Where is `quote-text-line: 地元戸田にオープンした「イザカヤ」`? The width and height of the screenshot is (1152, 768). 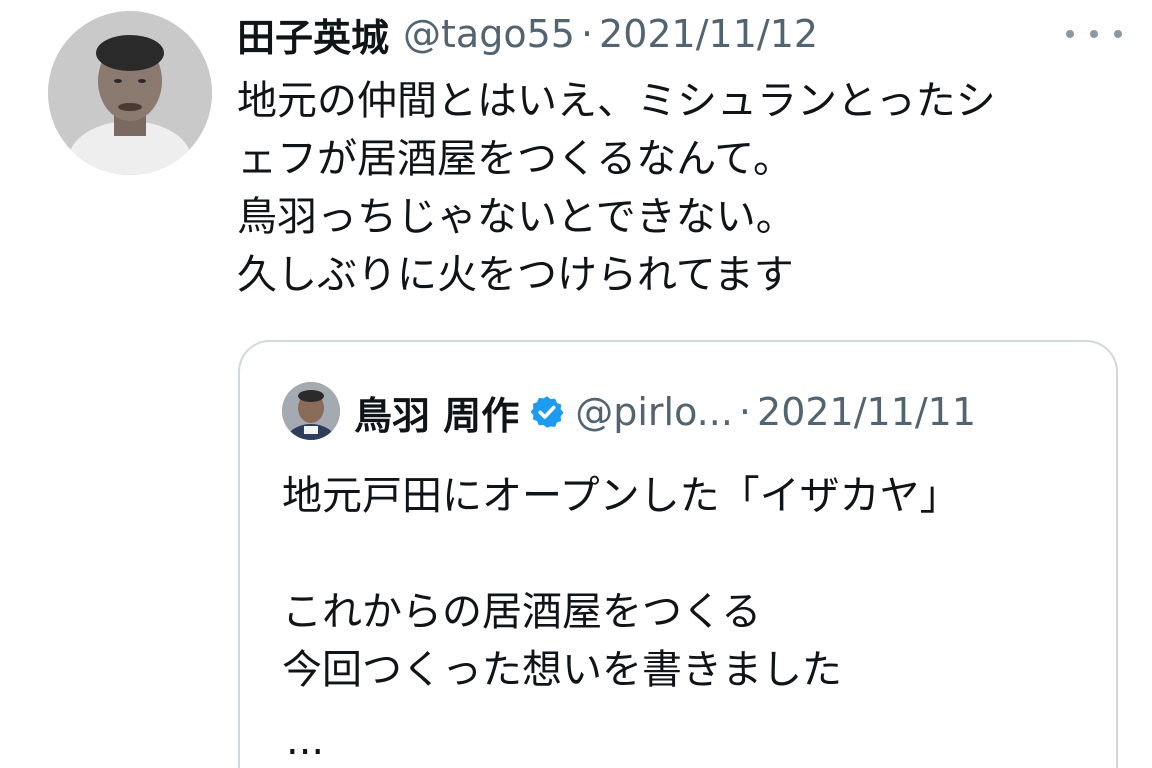
quote-text-line: 地元戸田にオープンした「イザカヤ」 is located at coordinates (621, 496).